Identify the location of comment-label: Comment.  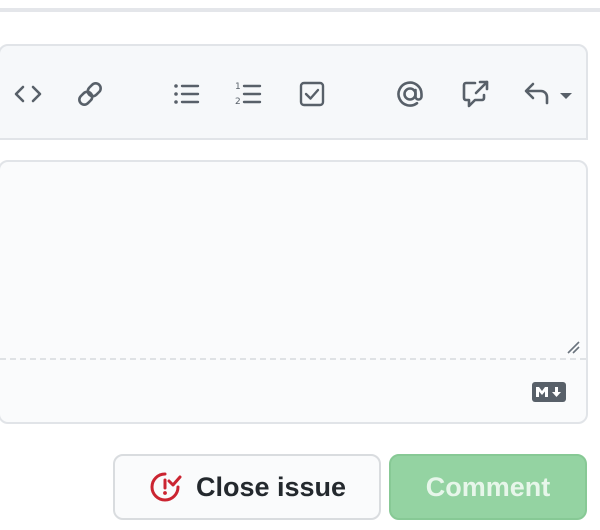
(488, 486).